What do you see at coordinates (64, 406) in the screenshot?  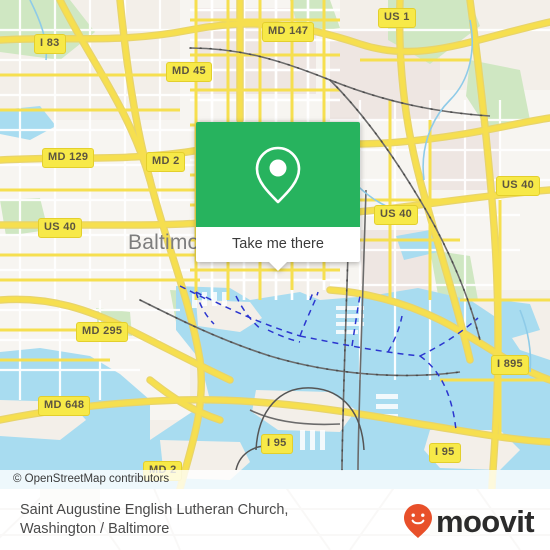 I see `road-shield-md648: MD 648` at bounding box center [64, 406].